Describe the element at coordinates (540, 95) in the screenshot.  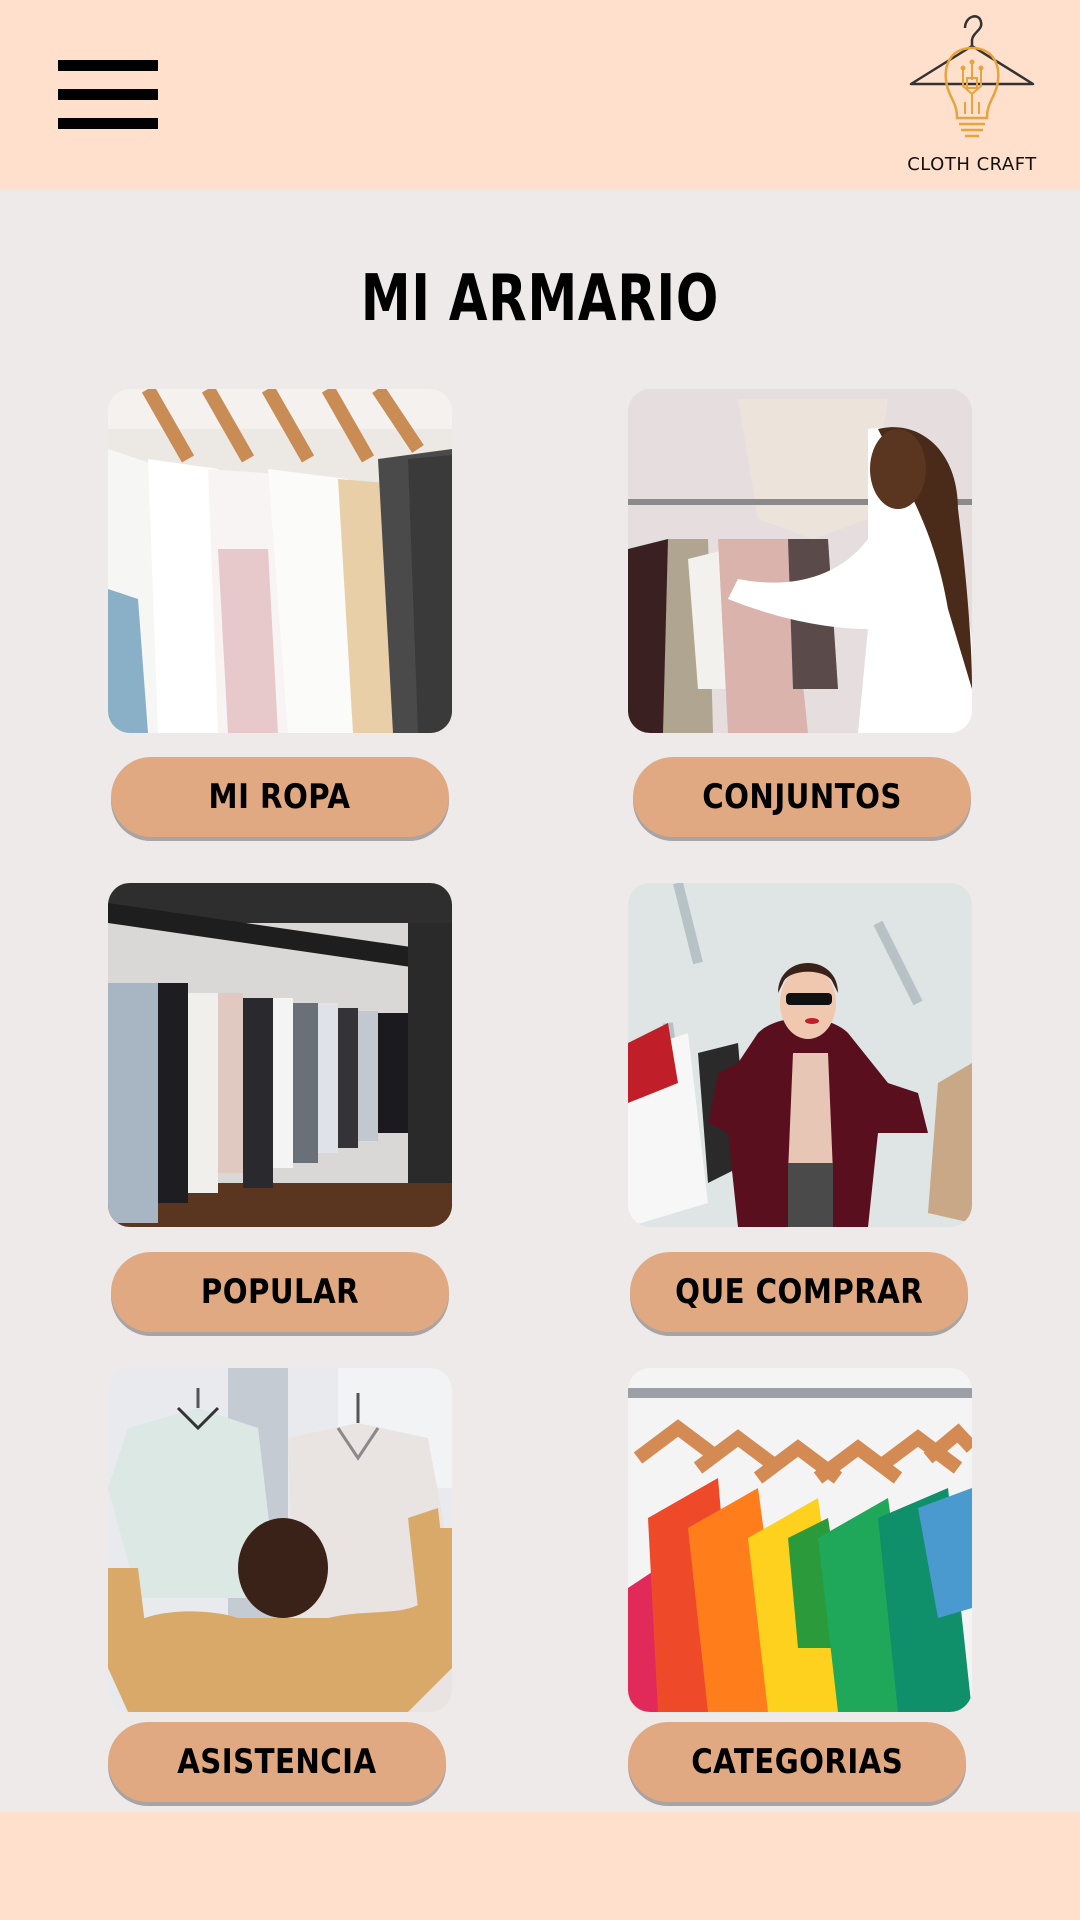
I see `top-bar: CLOTH CRAFT` at that location.